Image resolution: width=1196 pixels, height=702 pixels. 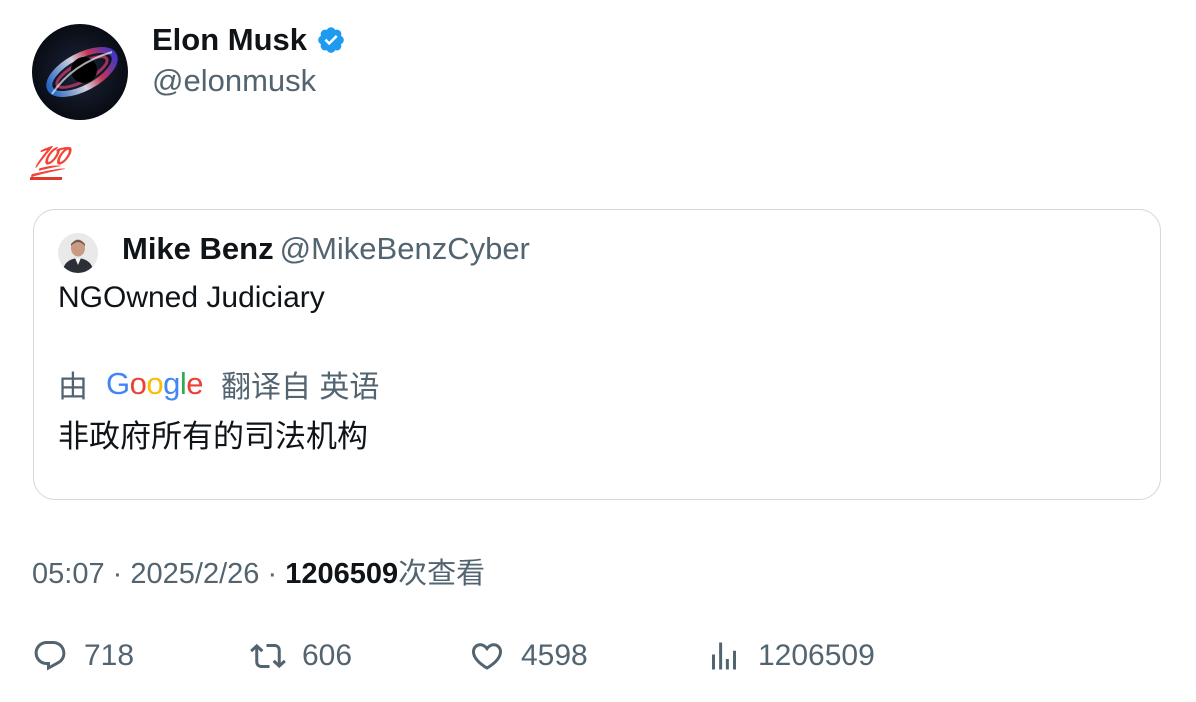 What do you see at coordinates (213, 436) in the screenshot?
I see `translated-text: 非政府所有的司法机构` at bounding box center [213, 436].